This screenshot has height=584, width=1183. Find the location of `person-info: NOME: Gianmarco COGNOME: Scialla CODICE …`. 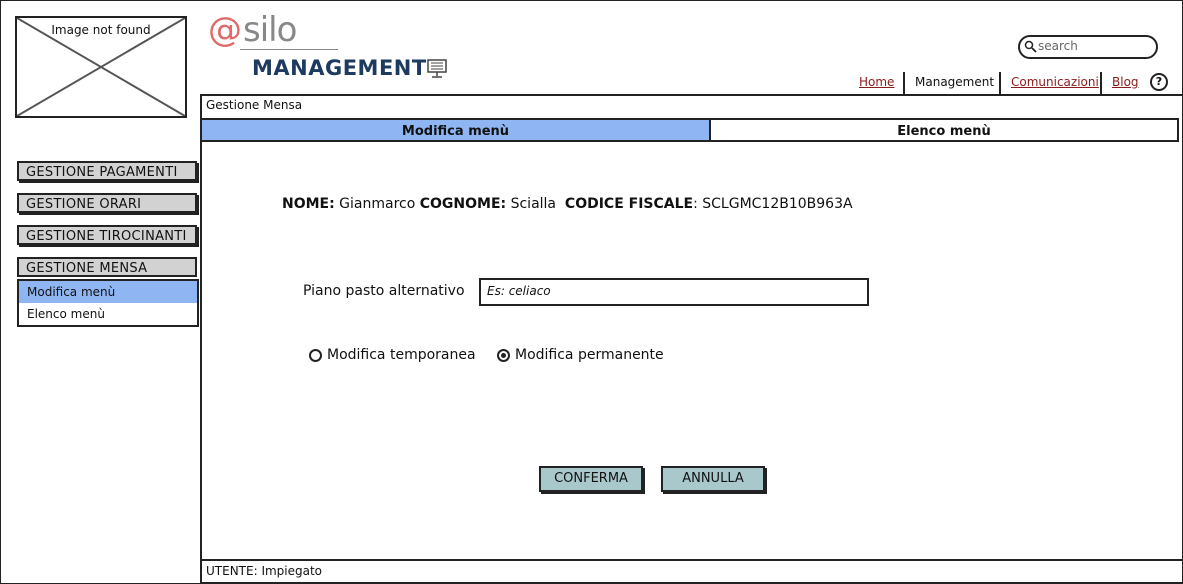

person-info: NOME: Gianmarco COGNOME: Scialla CODICE … is located at coordinates (567, 204).